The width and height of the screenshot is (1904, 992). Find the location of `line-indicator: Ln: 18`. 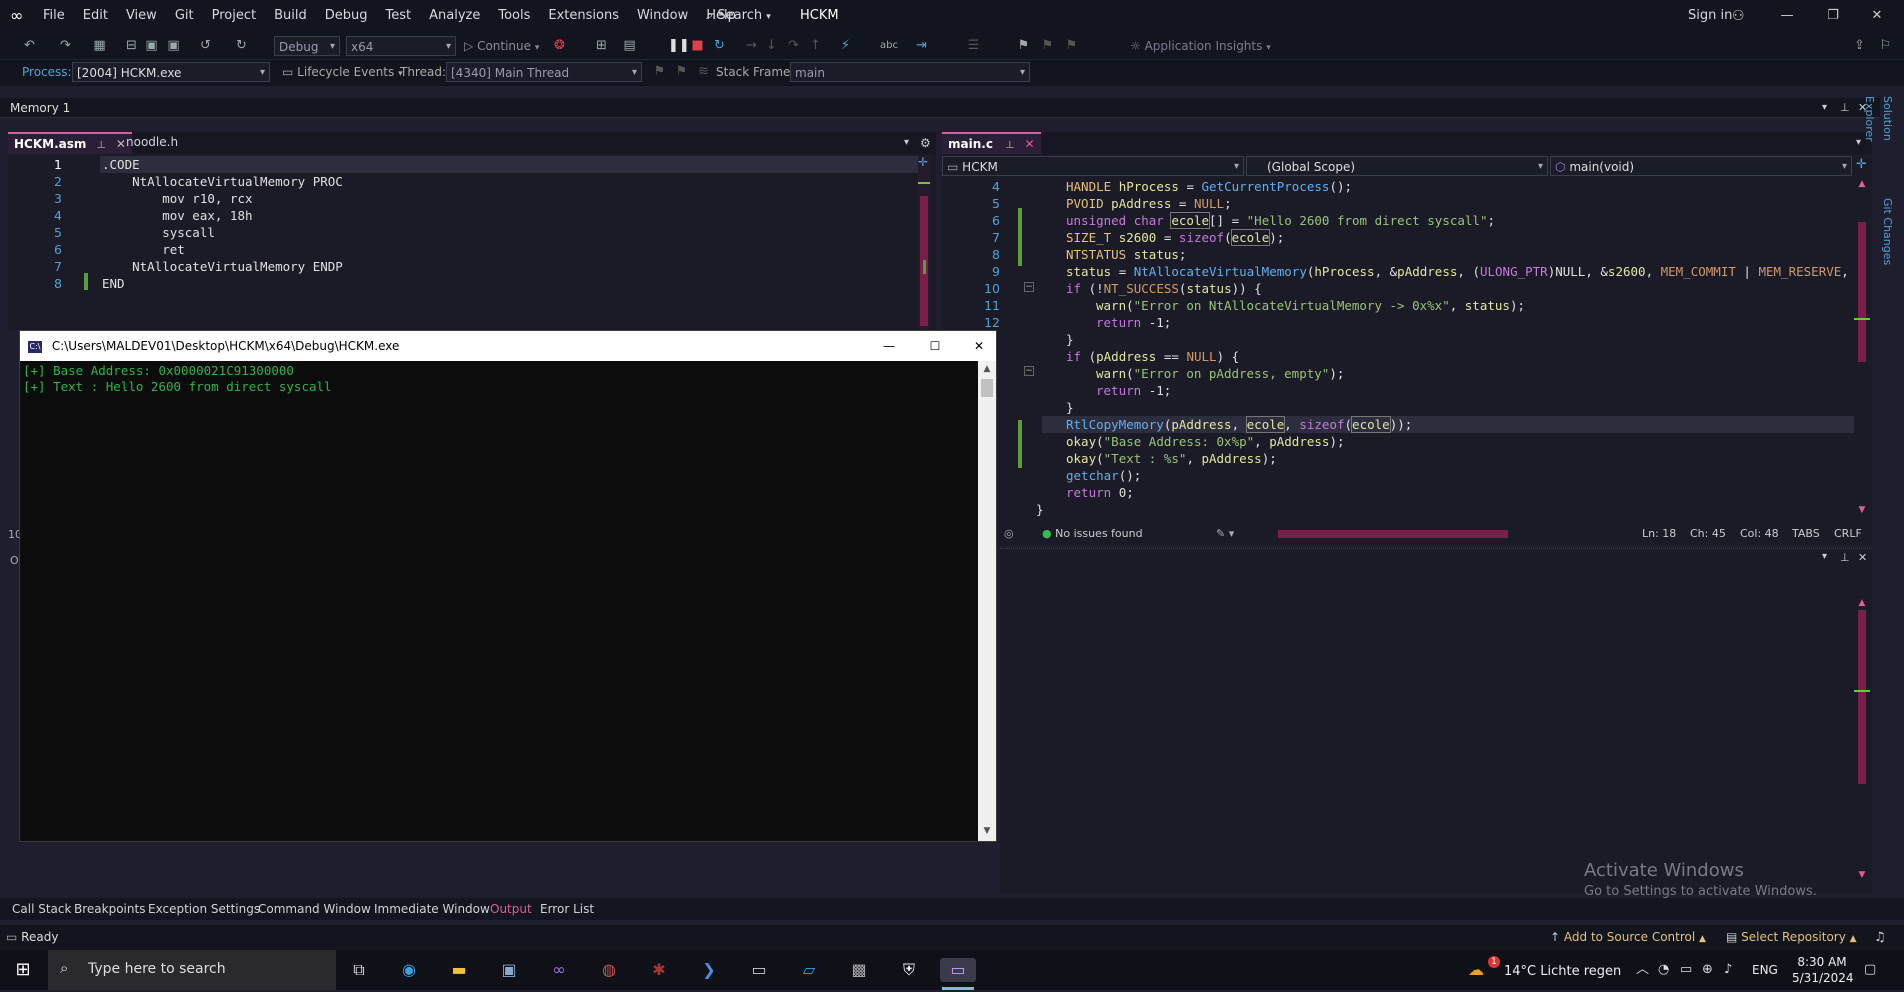

line-indicator: Ln: 18 is located at coordinates (1659, 534).